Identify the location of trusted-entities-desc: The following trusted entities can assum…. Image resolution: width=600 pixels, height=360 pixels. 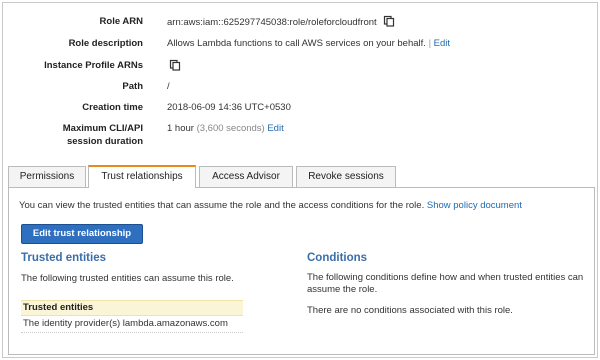
(127, 278).